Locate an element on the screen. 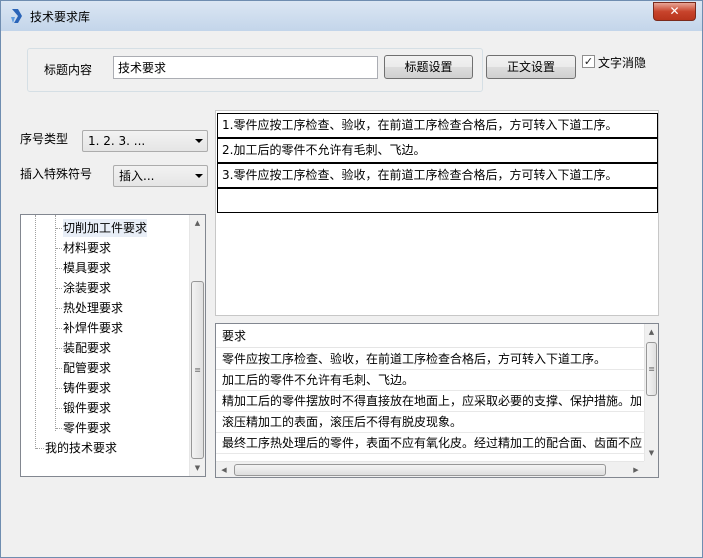 The image size is (703, 558). tree-item-casting: 铸件要求 is located at coordinates (87, 388).